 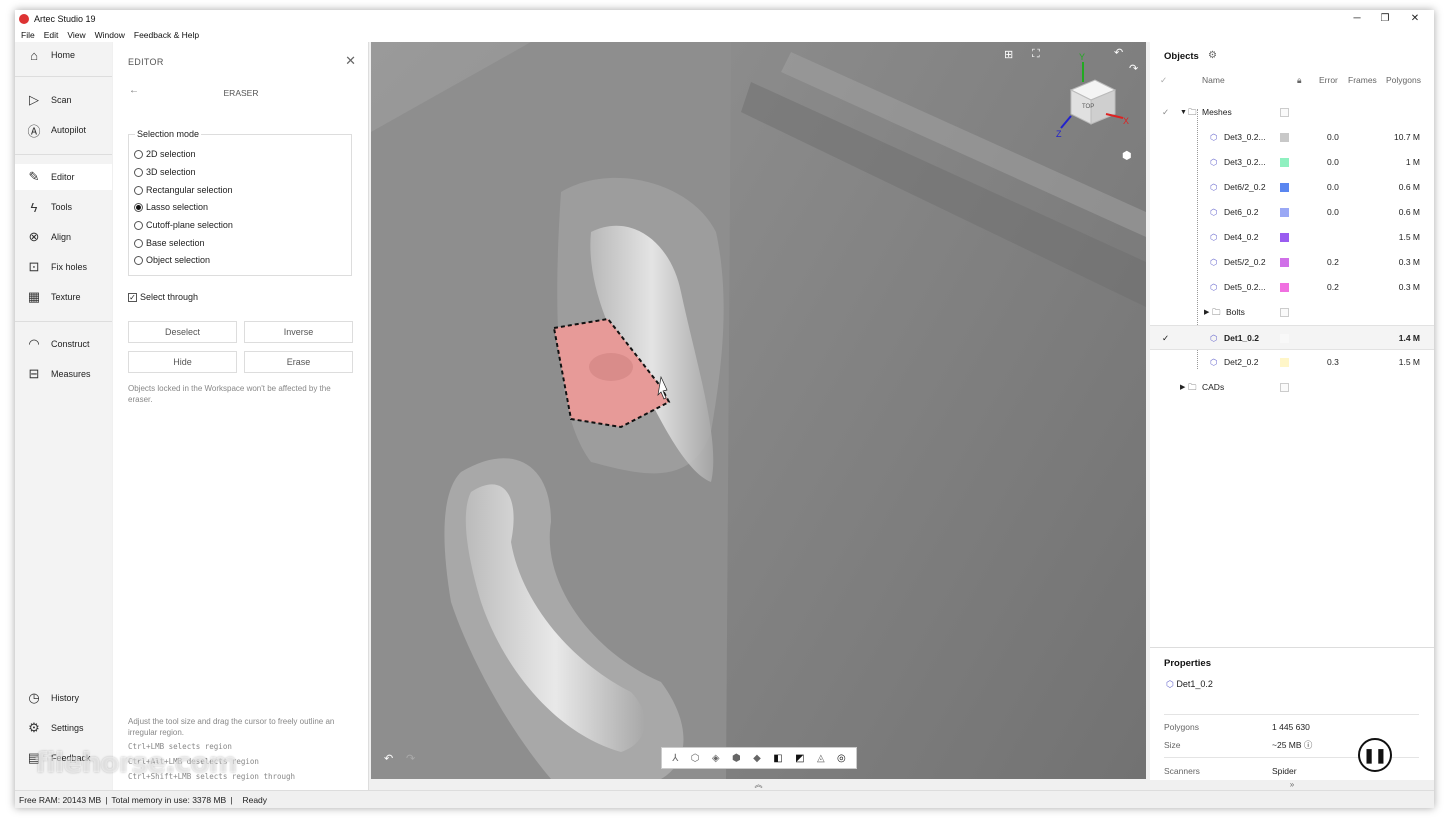 I want to click on name-column-header: Name, so click(x=1213, y=80).